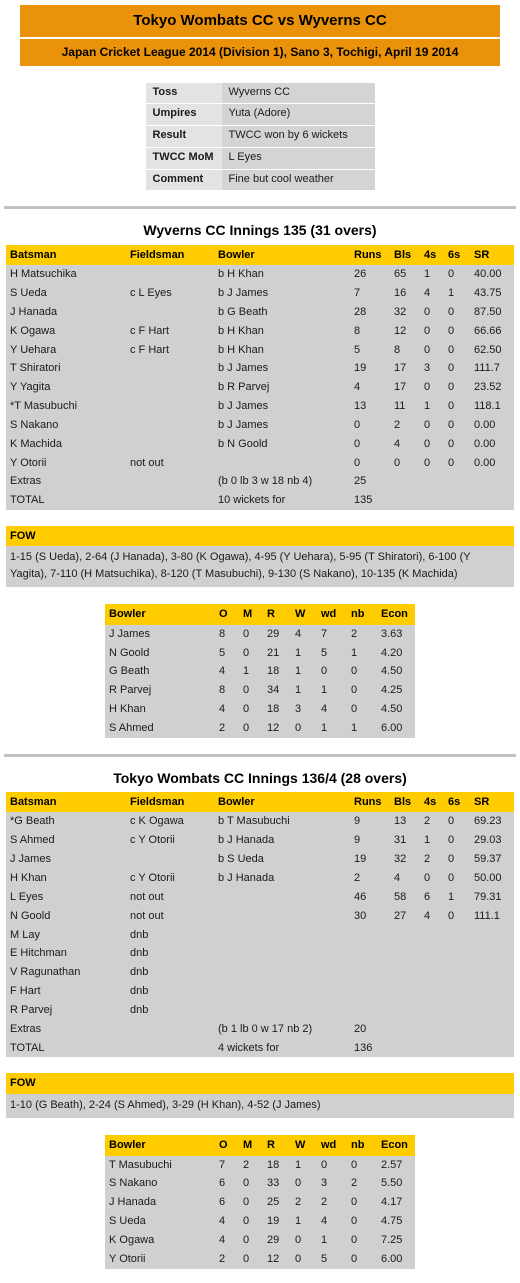 The width and height of the screenshot is (520, 1283). What do you see at coordinates (400, 368) in the screenshot?
I see `batting-cell-bls: 17` at bounding box center [400, 368].